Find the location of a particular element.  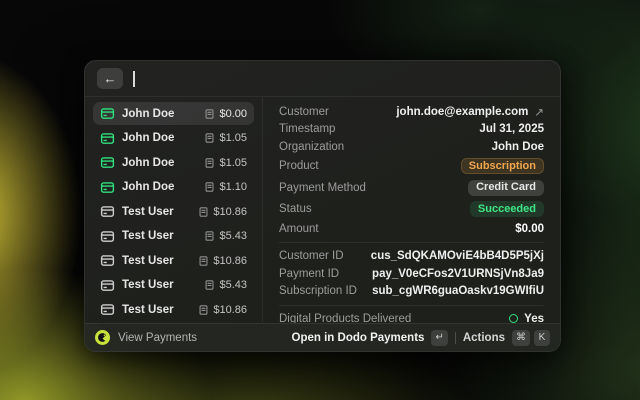

actions-shortcut-keys: ⌘ K is located at coordinates (531, 337).